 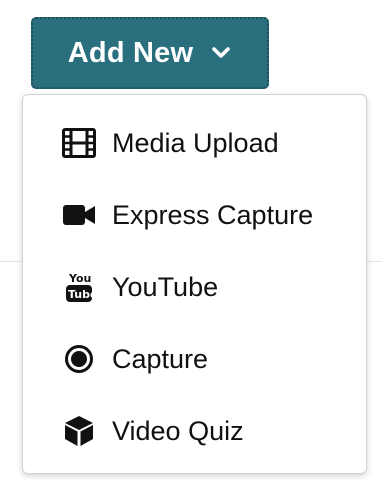 I want to click on video-camera-icon, so click(x=79, y=215).